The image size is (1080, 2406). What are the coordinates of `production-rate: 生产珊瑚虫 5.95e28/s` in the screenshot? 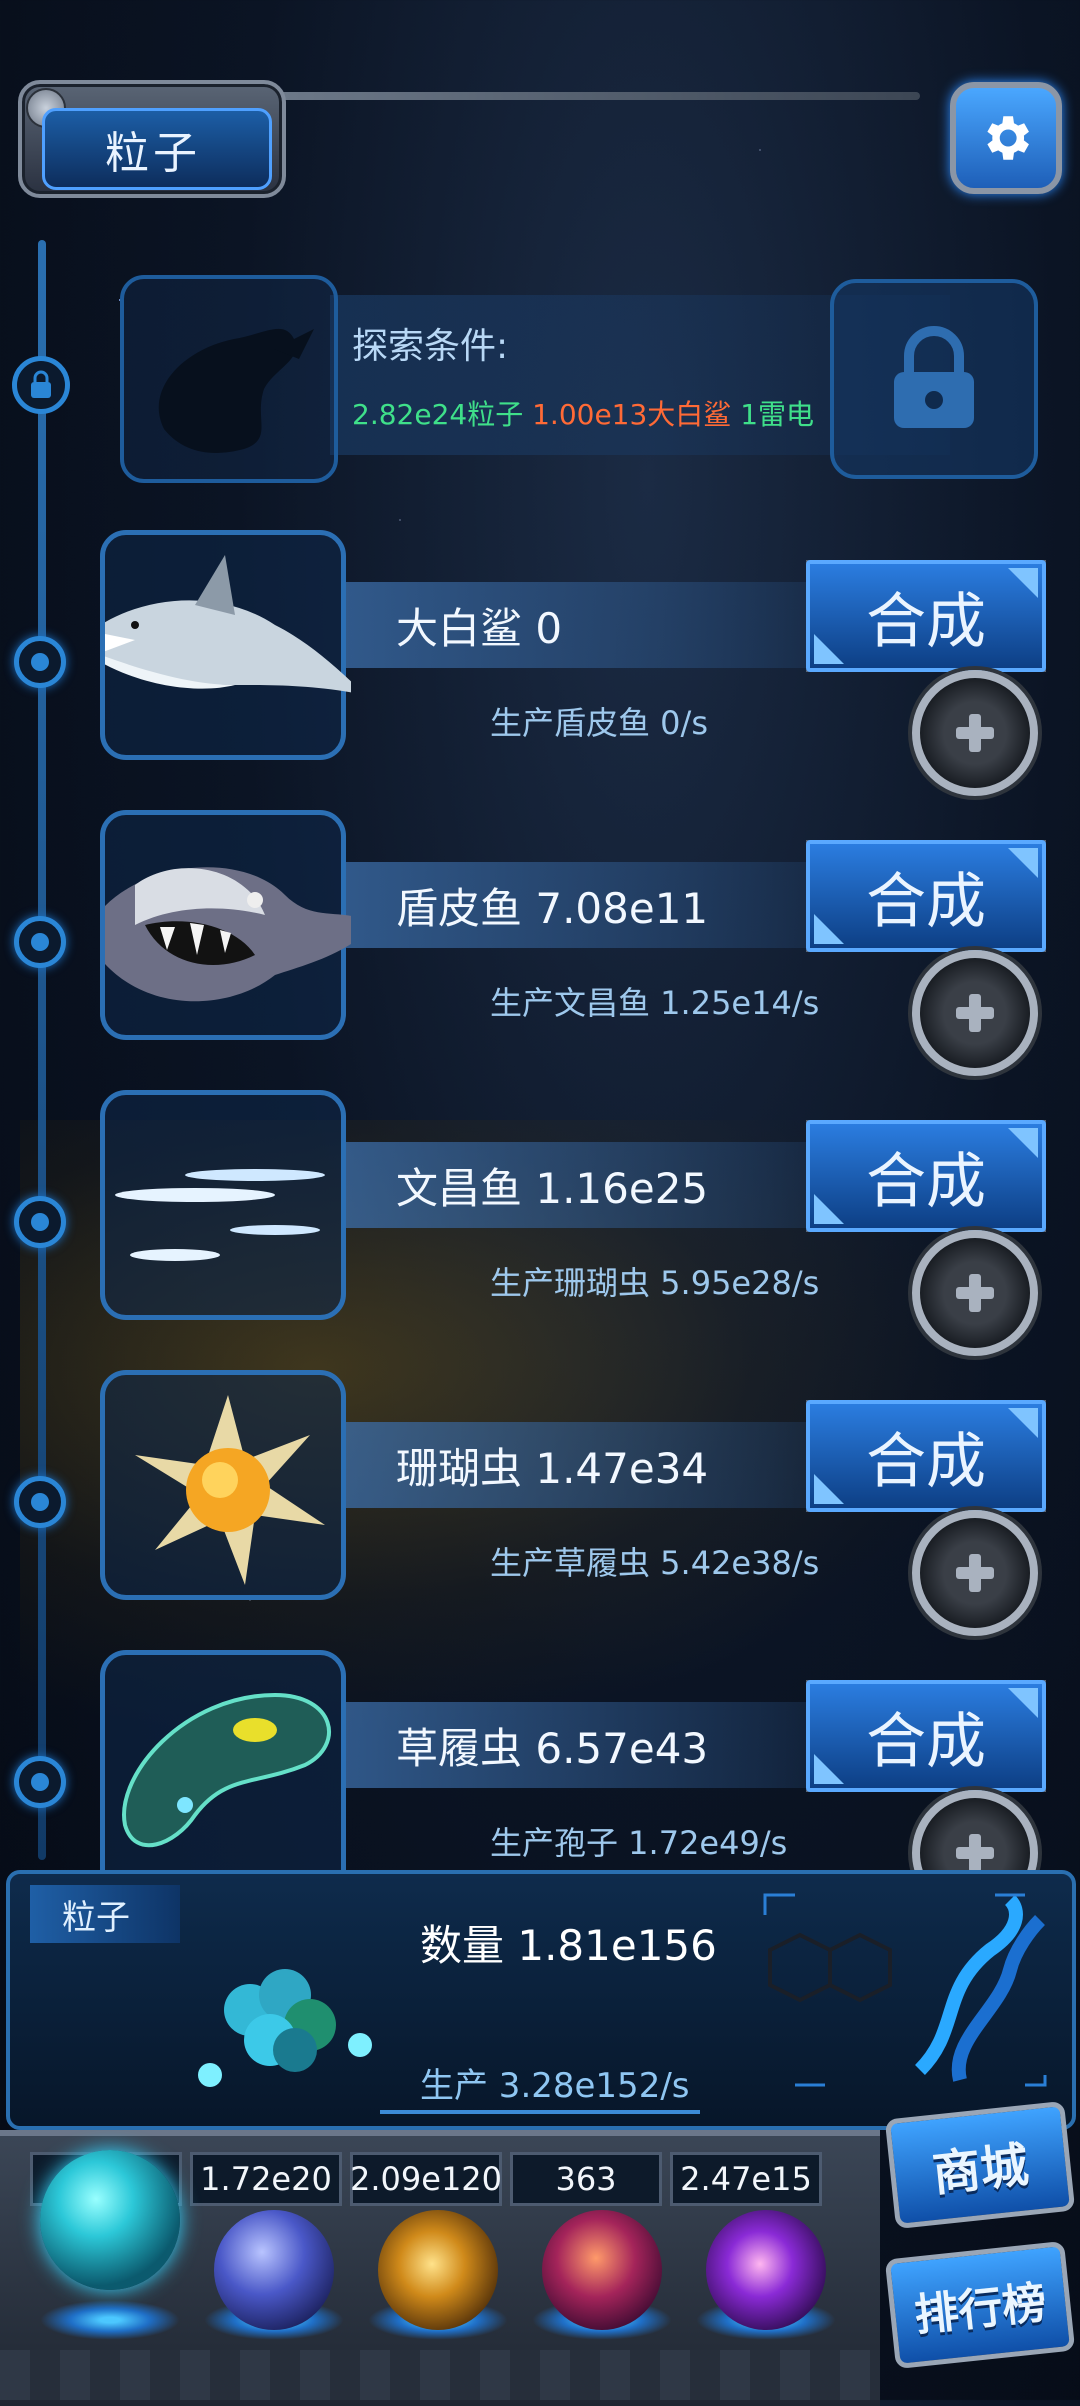 It's located at (655, 1283).